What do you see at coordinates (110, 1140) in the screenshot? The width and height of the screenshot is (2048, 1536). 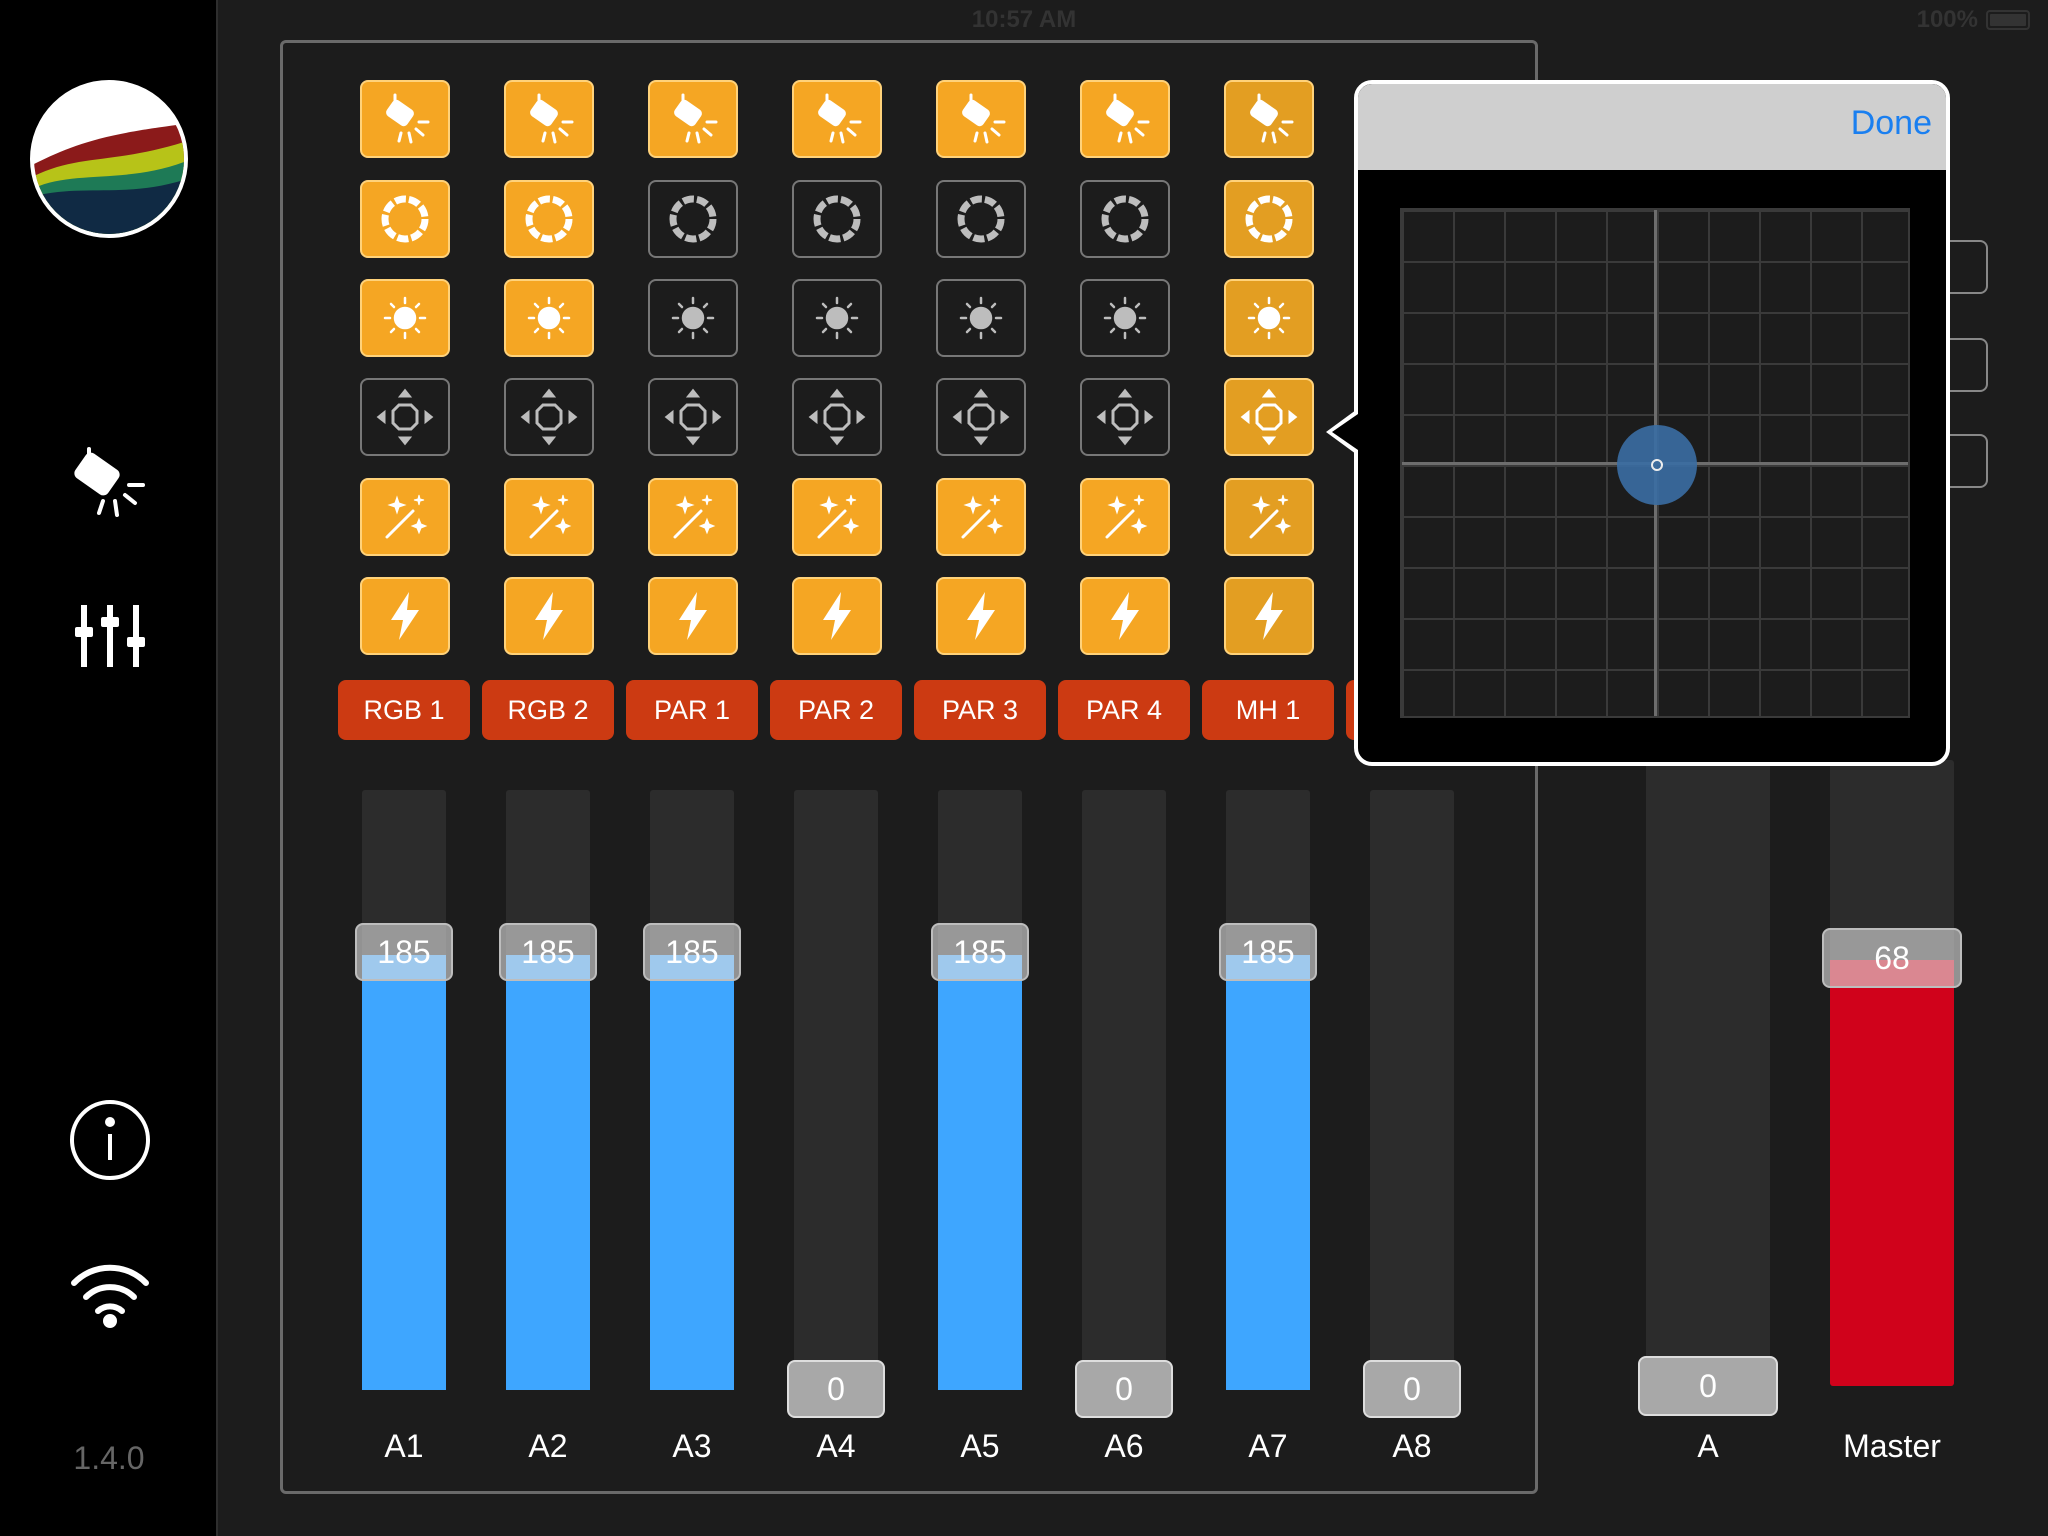 I see `info-icon` at bounding box center [110, 1140].